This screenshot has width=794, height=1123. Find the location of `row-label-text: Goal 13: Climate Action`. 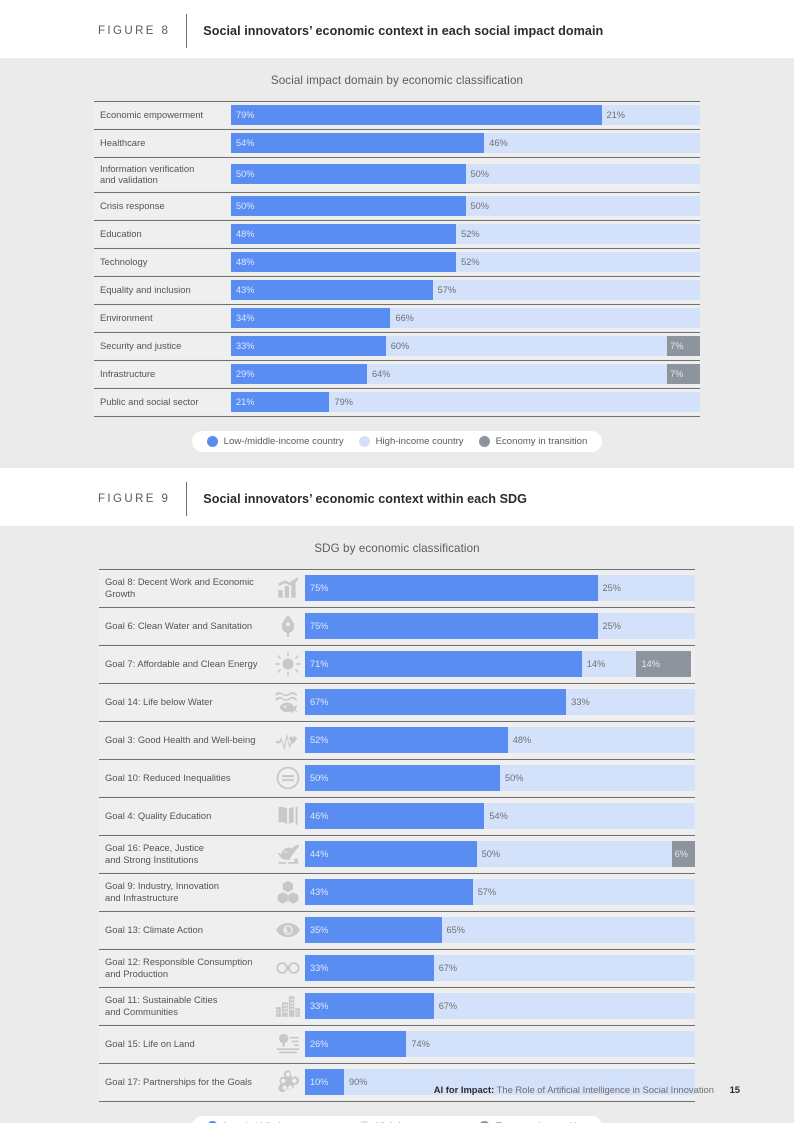

row-label-text: Goal 13: Climate Action is located at coordinates (154, 929).